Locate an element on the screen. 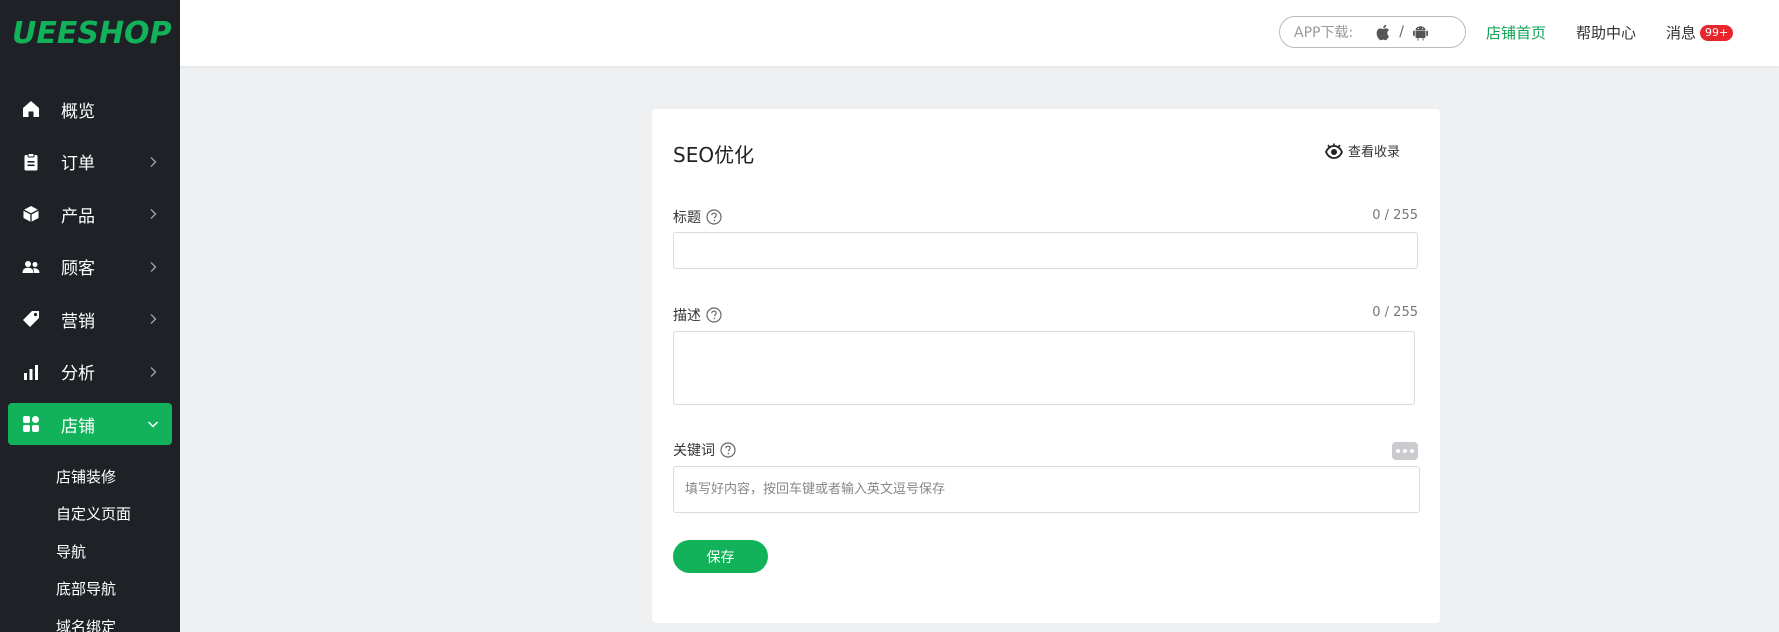 The width and height of the screenshot is (1779, 632). seo-description-textarea is located at coordinates (1044, 368).